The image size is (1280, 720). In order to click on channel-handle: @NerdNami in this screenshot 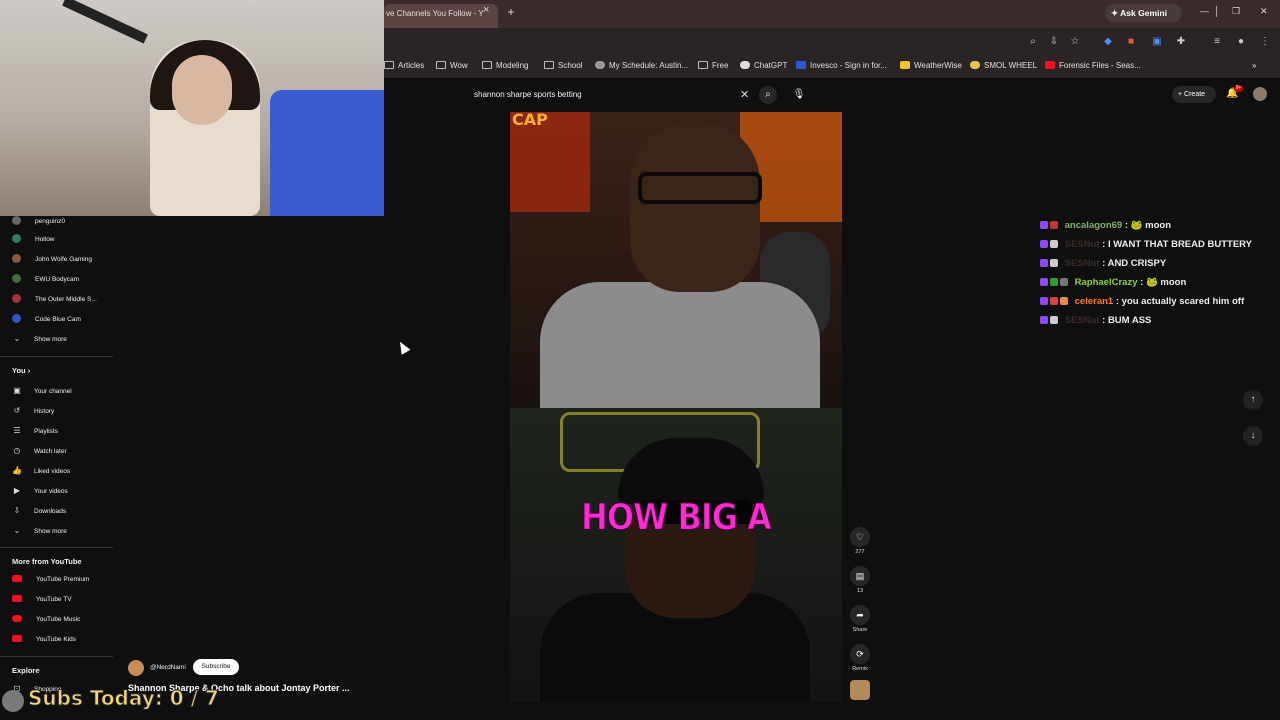, I will do `click(168, 667)`.